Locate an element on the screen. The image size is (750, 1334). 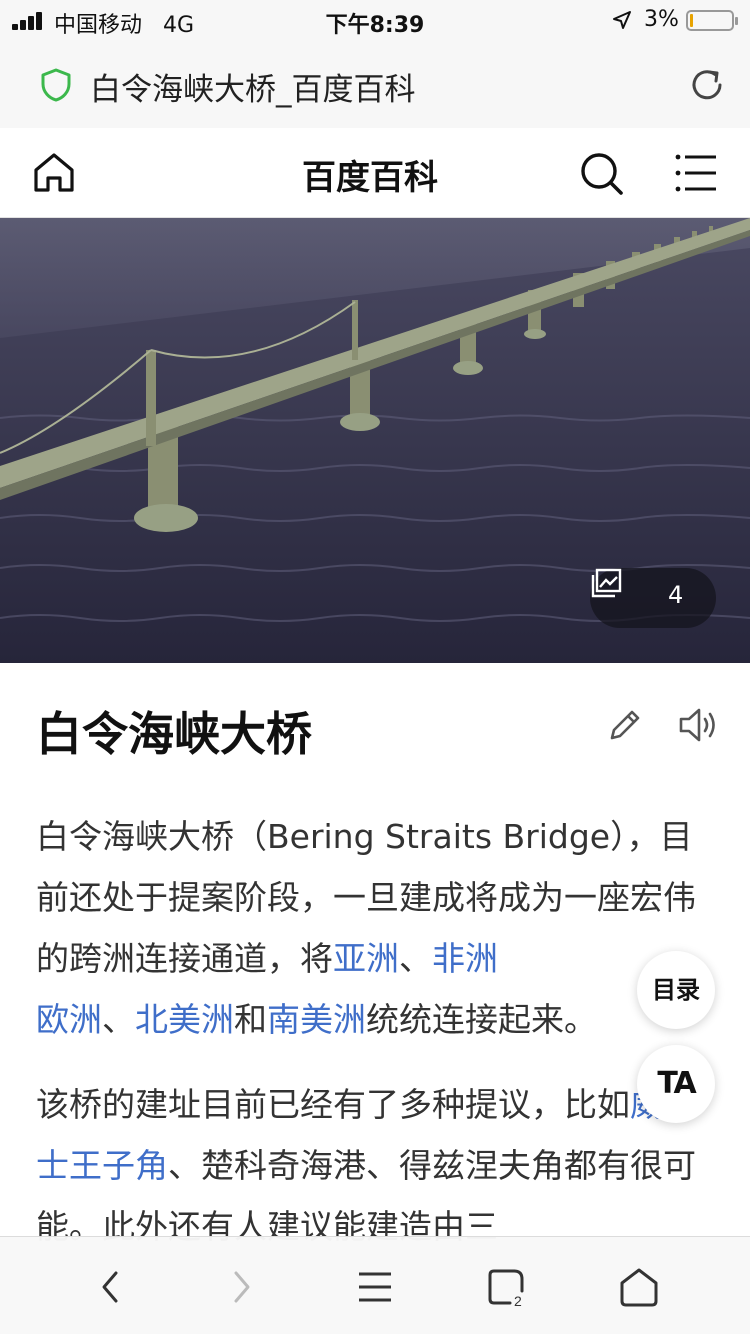
reload-icon is located at coordinates (707, 85).